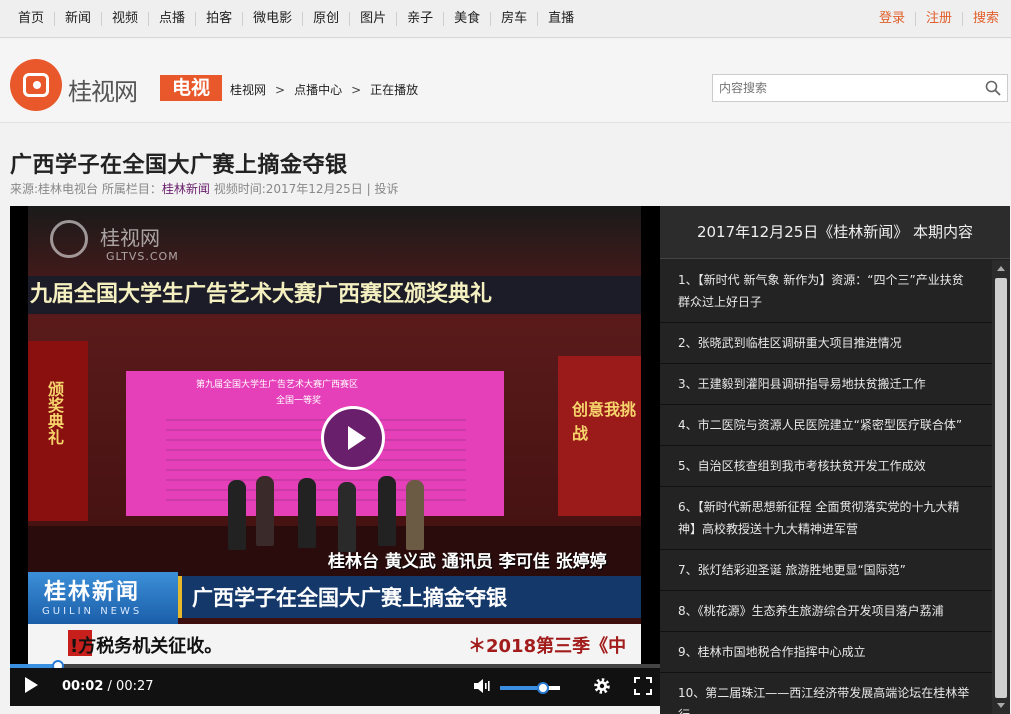  I want to click on nav-item-home: 首页, so click(32, 19).